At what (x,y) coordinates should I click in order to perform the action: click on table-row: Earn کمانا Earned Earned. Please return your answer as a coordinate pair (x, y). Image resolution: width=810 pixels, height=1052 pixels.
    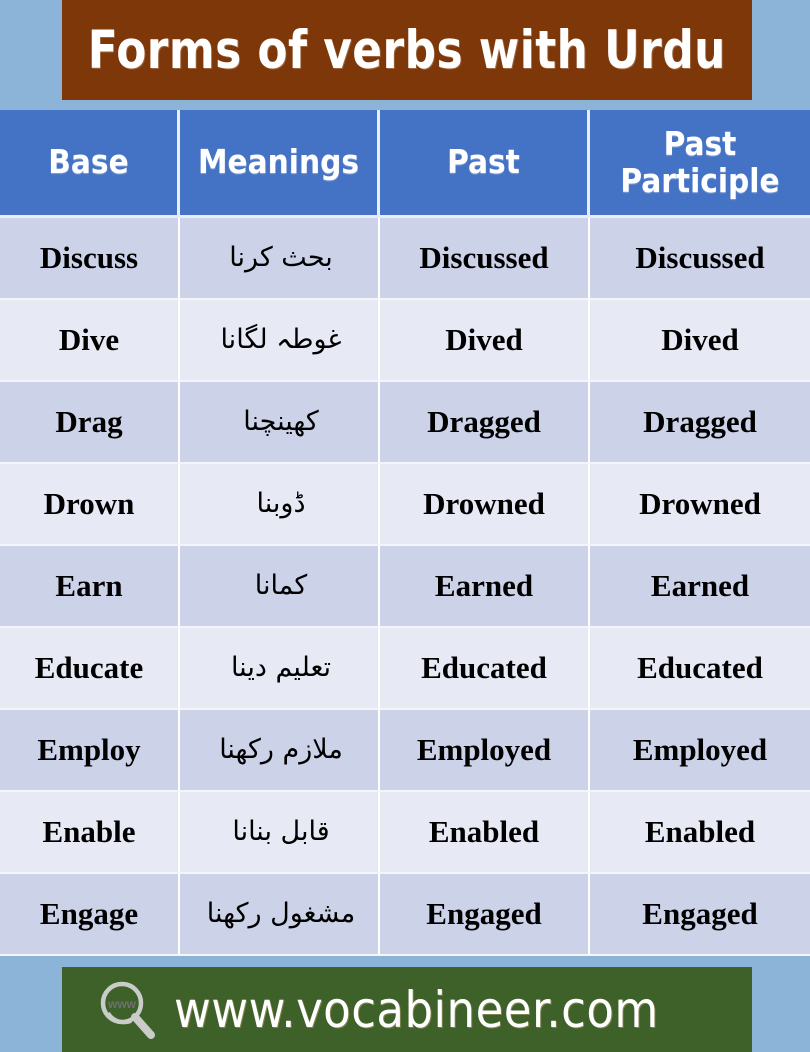
    Looking at the image, I should click on (405, 587).